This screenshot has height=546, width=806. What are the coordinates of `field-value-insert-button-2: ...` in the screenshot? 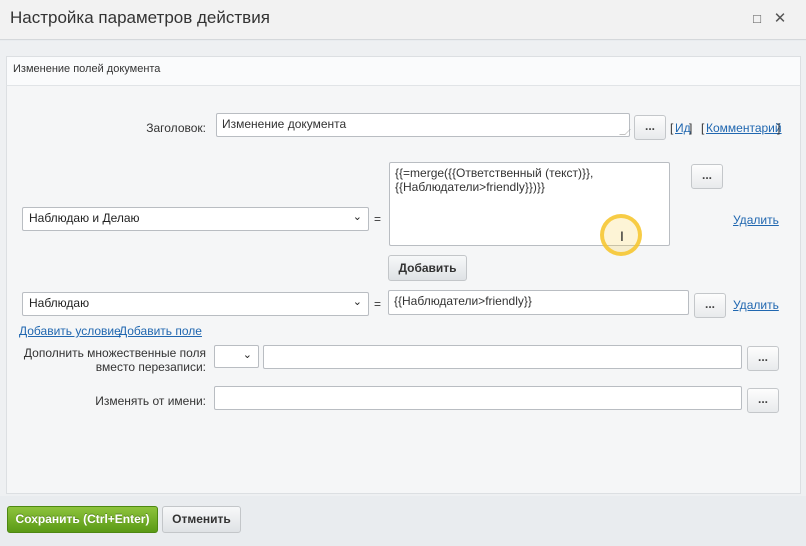 It's located at (710, 305).